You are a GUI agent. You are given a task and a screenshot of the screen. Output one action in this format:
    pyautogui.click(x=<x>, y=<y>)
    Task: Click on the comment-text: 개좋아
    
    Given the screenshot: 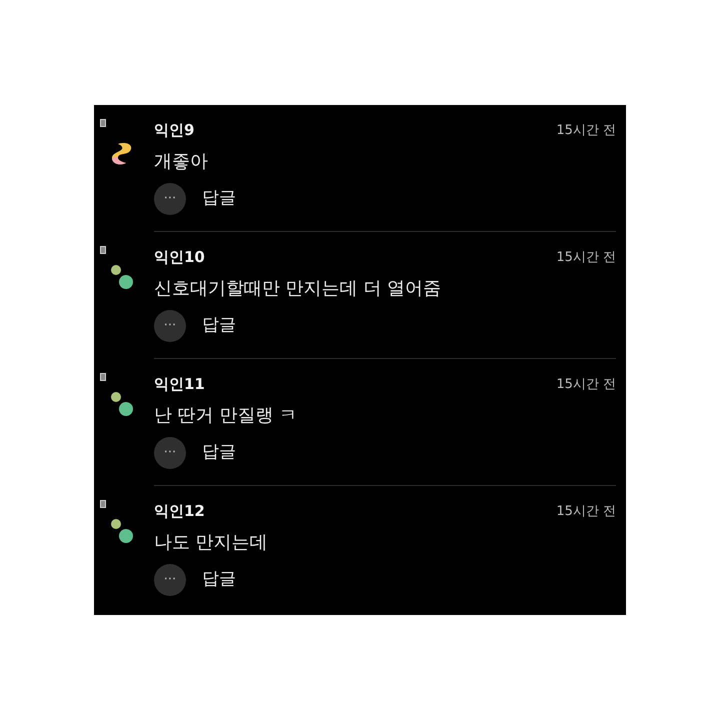 What is the action you would take?
    pyautogui.click(x=181, y=162)
    